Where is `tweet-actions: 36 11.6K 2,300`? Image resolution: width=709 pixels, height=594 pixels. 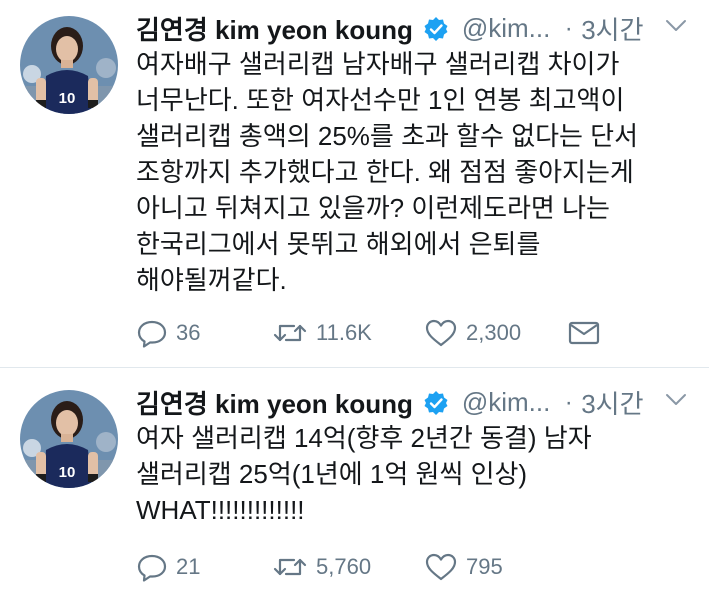
tweet-actions: 36 11.6K 2,300 is located at coordinates (371, 333).